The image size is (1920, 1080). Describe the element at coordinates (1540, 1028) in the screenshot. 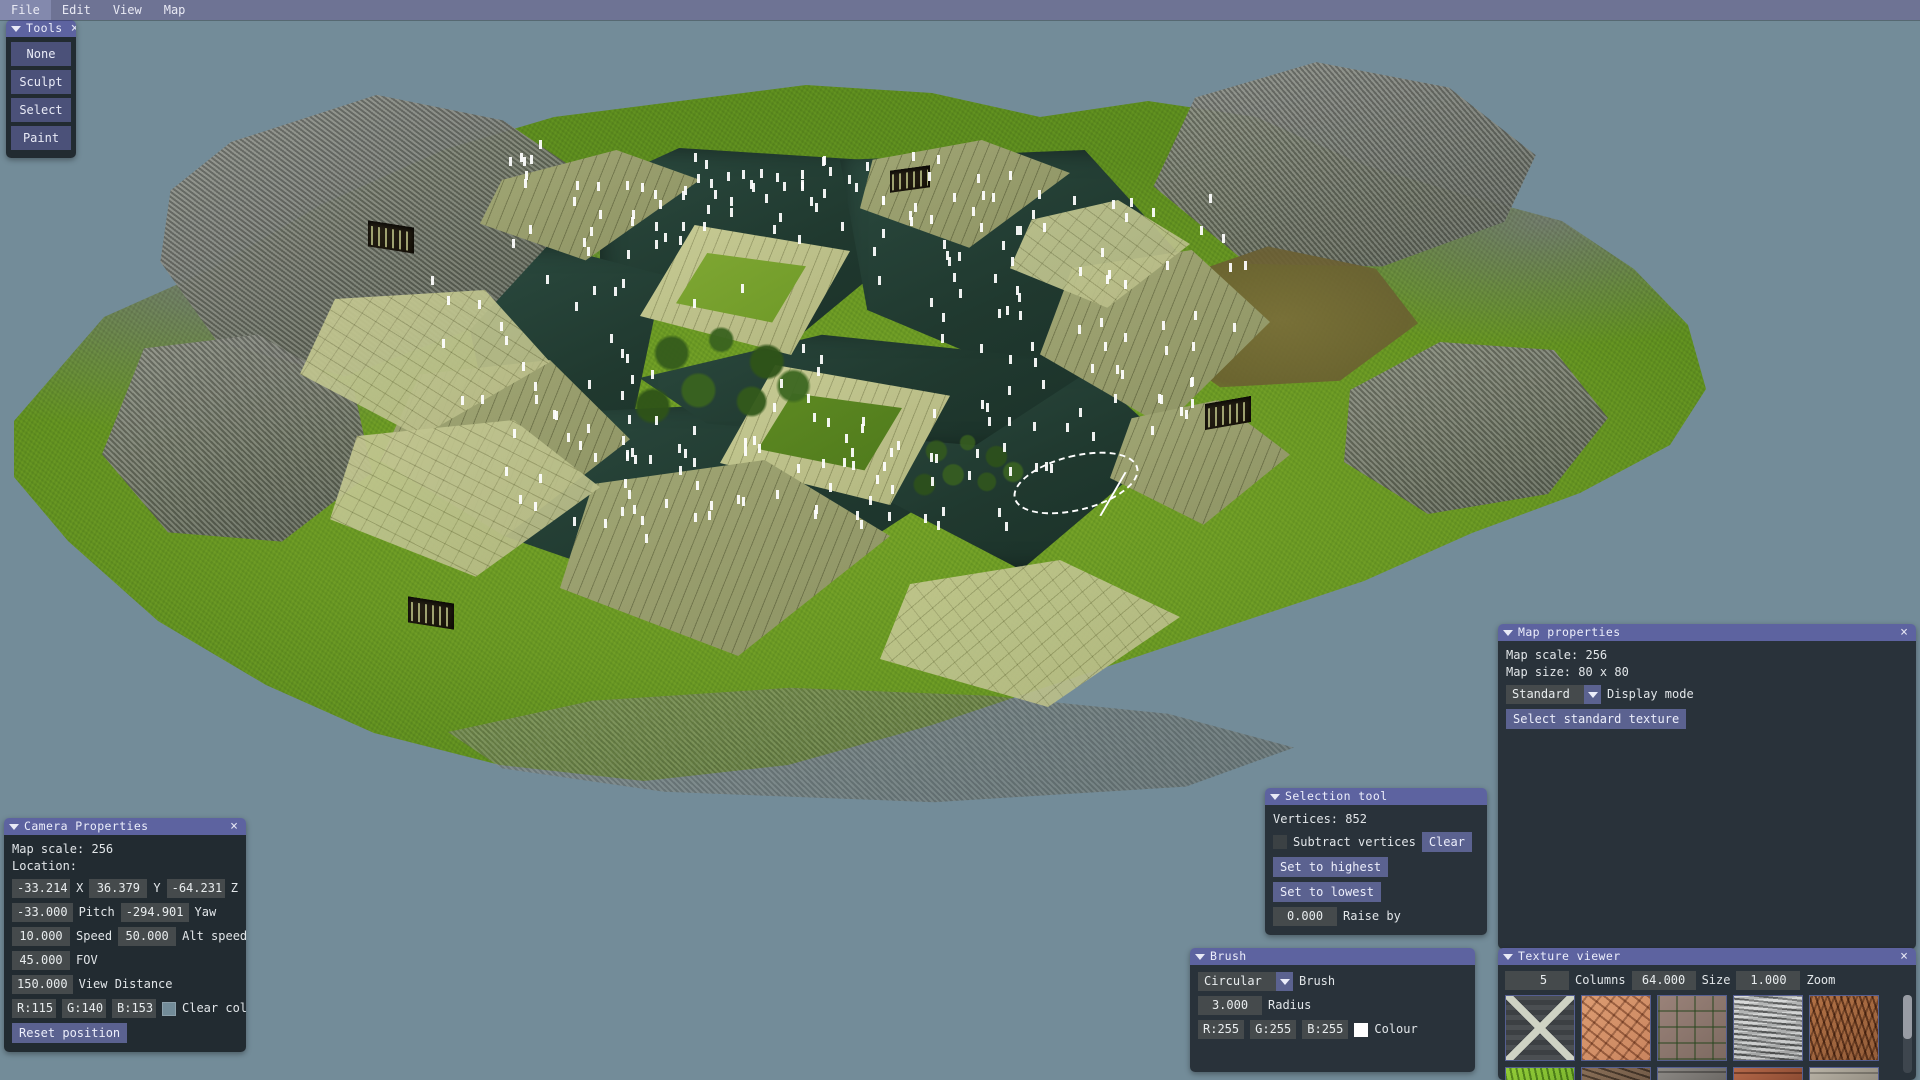

I see `texture-thumb-crate` at that location.